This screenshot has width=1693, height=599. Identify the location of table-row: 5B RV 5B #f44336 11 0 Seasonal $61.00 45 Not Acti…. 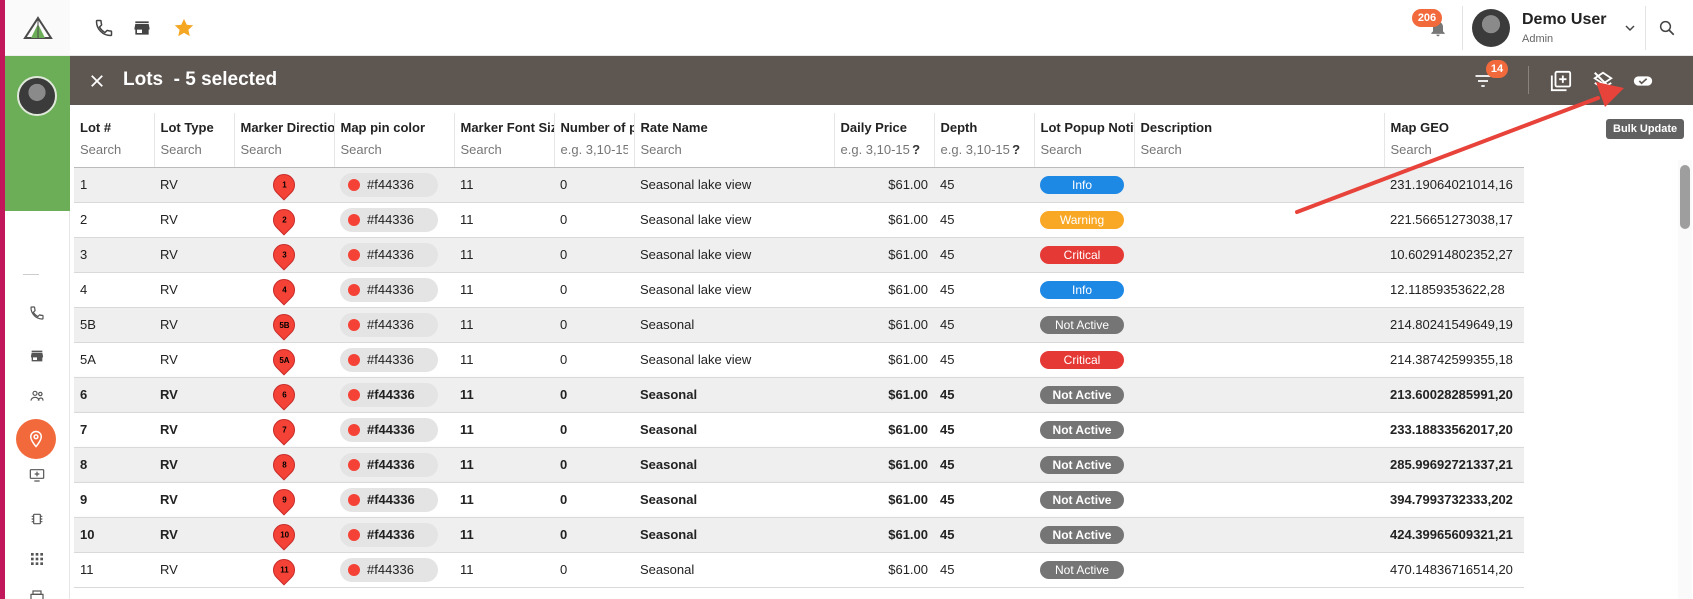
(799, 325).